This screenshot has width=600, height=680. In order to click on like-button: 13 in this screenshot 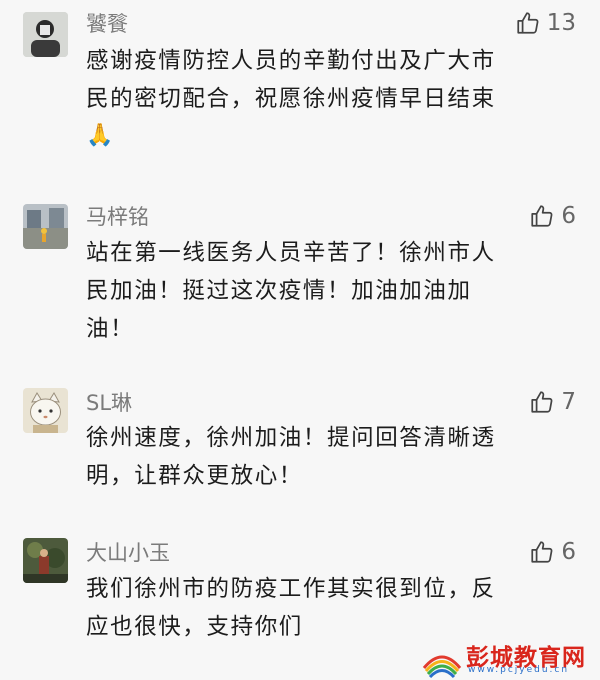, I will do `click(545, 23)`.